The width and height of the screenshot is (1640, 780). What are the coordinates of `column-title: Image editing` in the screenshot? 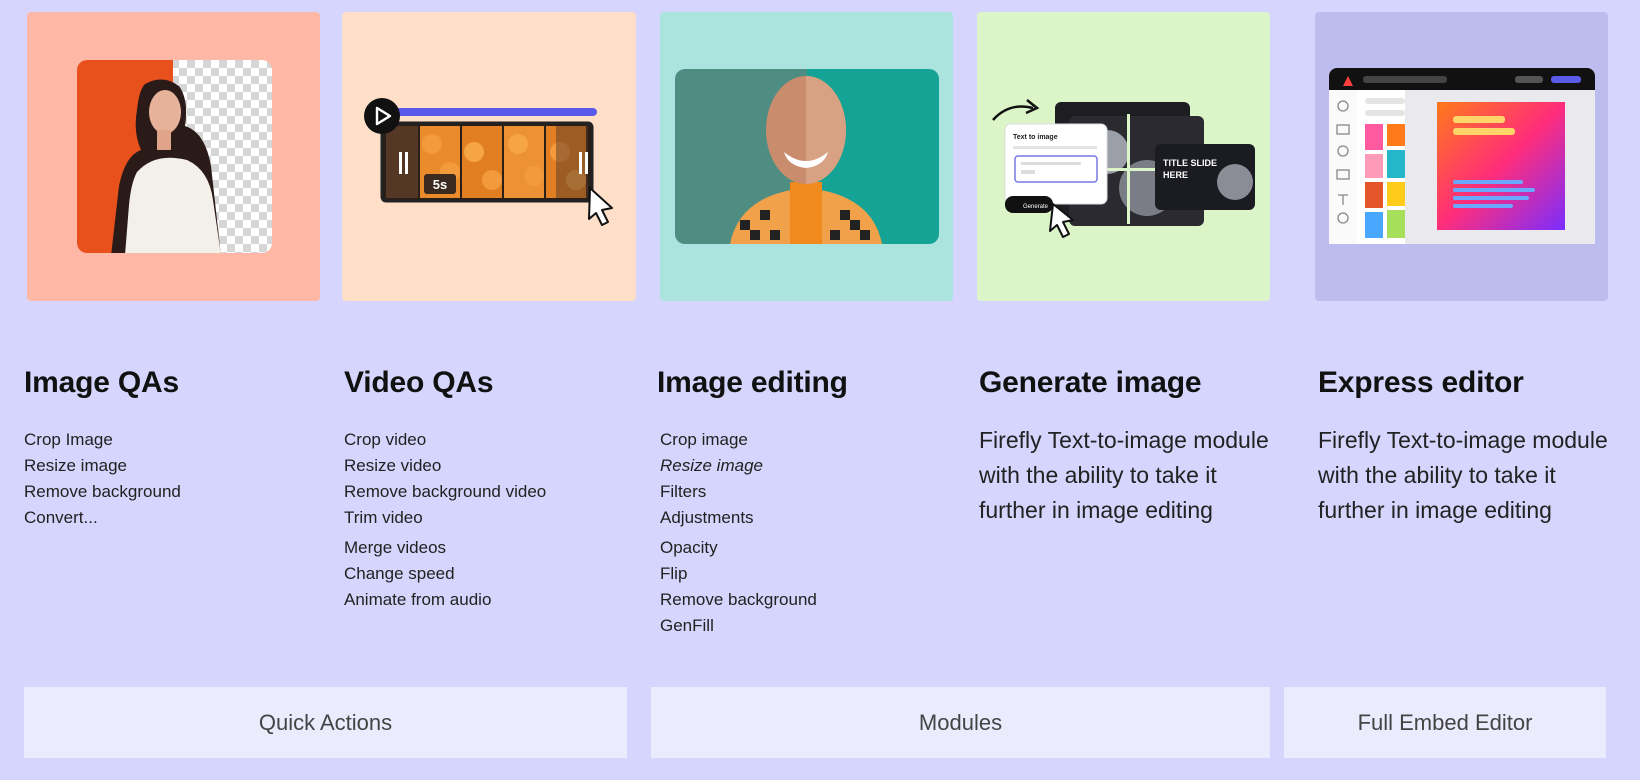 It's located at (752, 382).